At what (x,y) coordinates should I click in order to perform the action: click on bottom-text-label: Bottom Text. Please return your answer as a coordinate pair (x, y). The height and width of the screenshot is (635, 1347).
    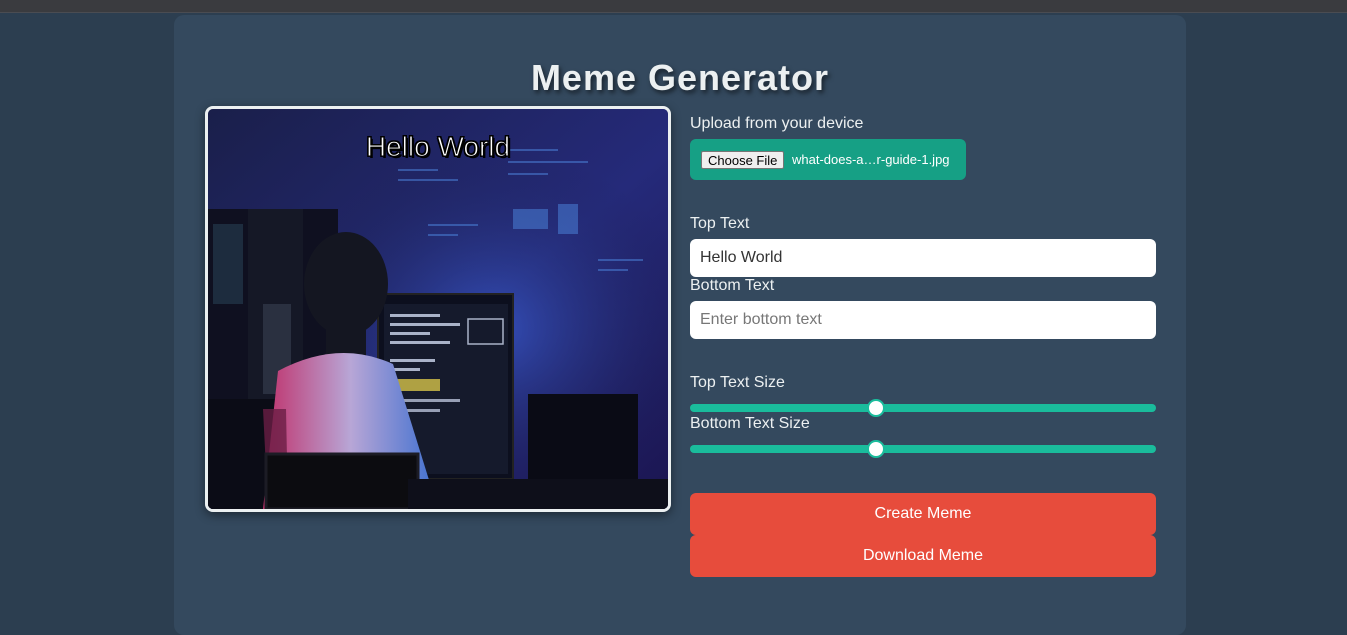
    Looking at the image, I should click on (732, 285).